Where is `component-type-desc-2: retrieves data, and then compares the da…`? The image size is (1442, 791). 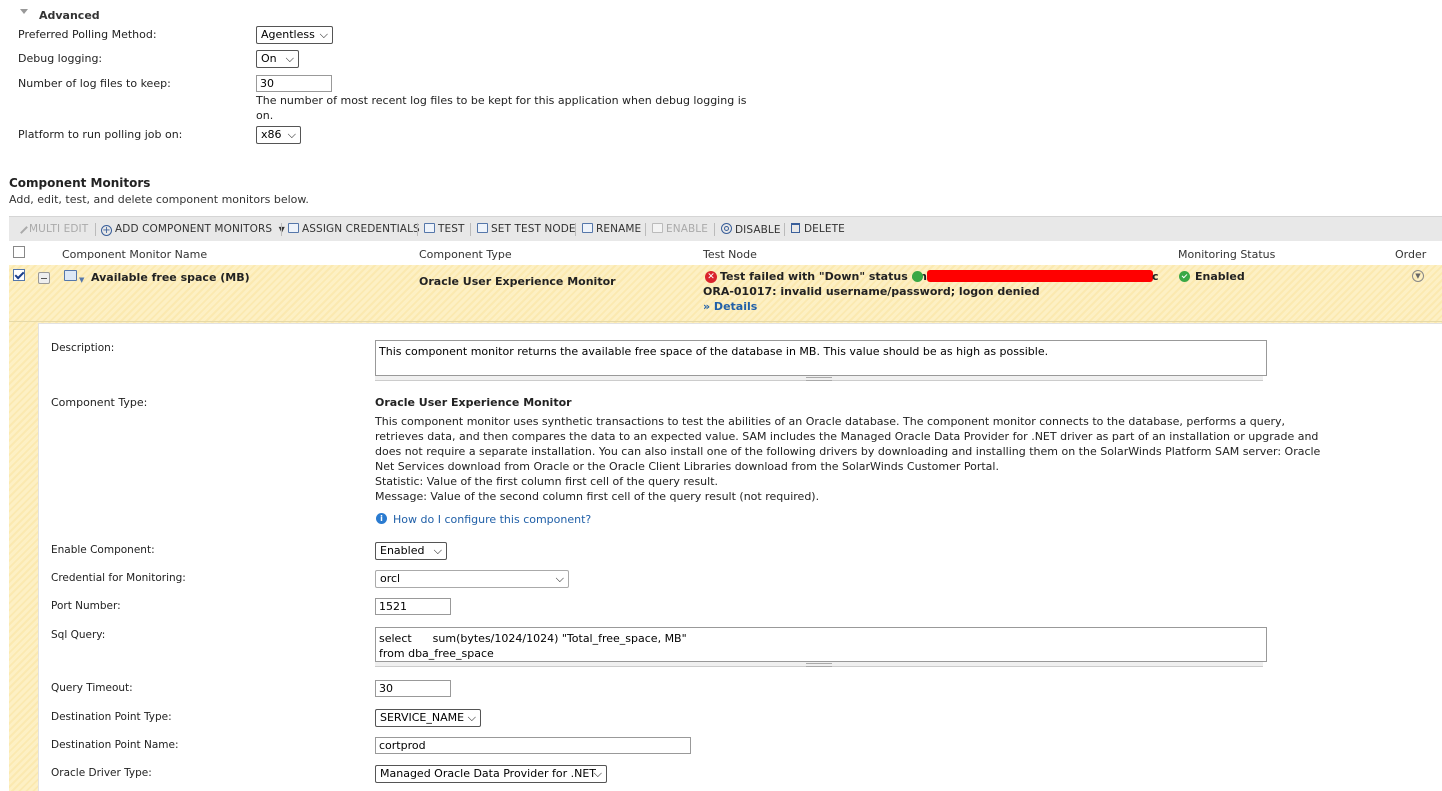
component-type-desc-2: retrieves data, and then compares the da… is located at coordinates (847, 436).